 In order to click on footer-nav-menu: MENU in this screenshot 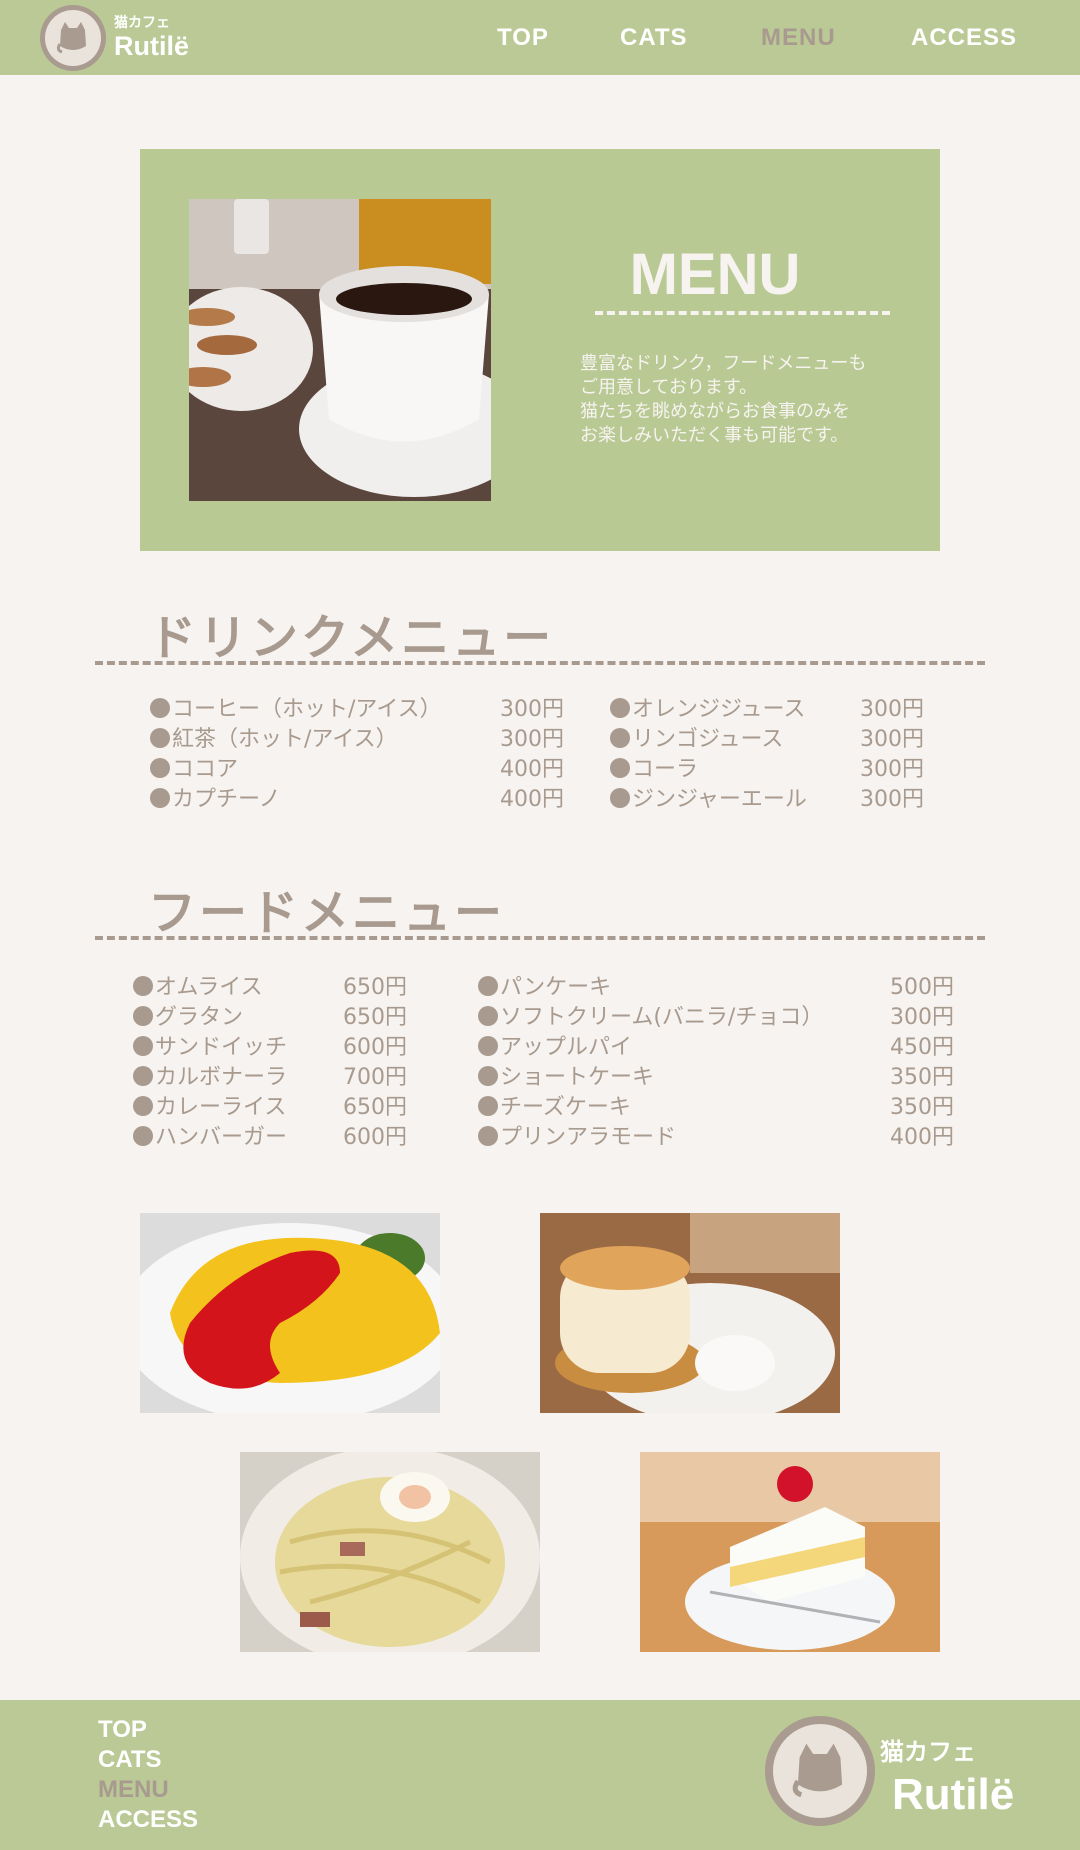, I will do `click(133, 1790)`.